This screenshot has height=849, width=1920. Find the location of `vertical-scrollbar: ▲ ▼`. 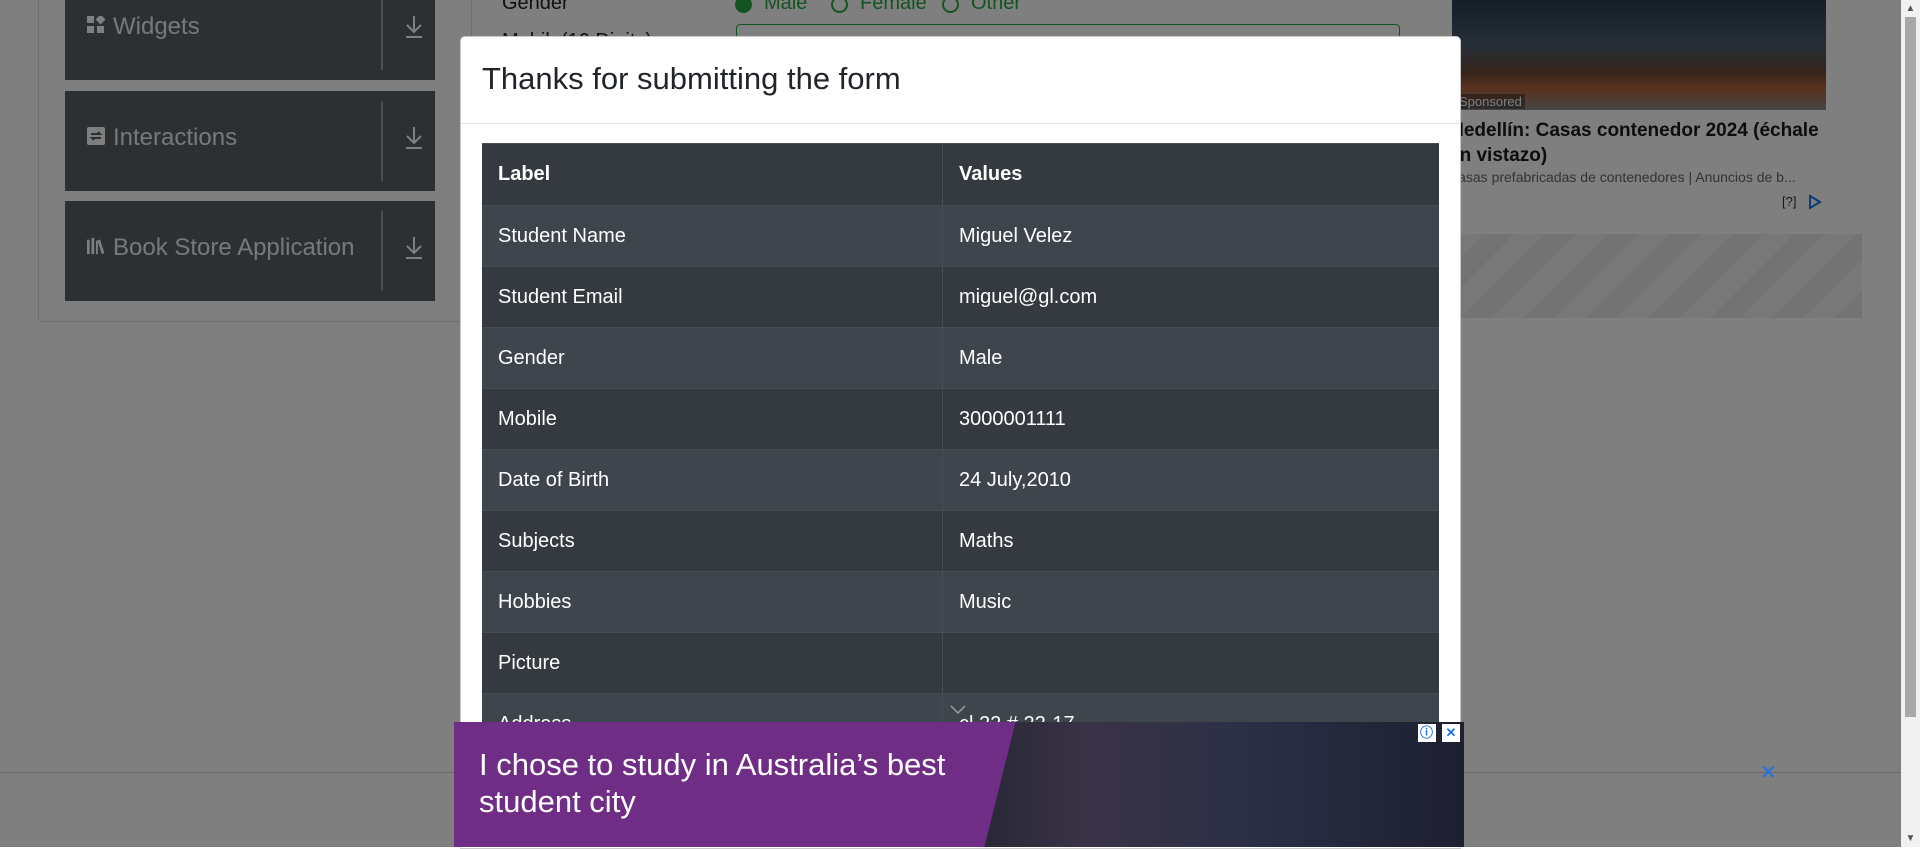

vertical-scrollbar: ▲ ▼ is located at coordinates (1910, 423).